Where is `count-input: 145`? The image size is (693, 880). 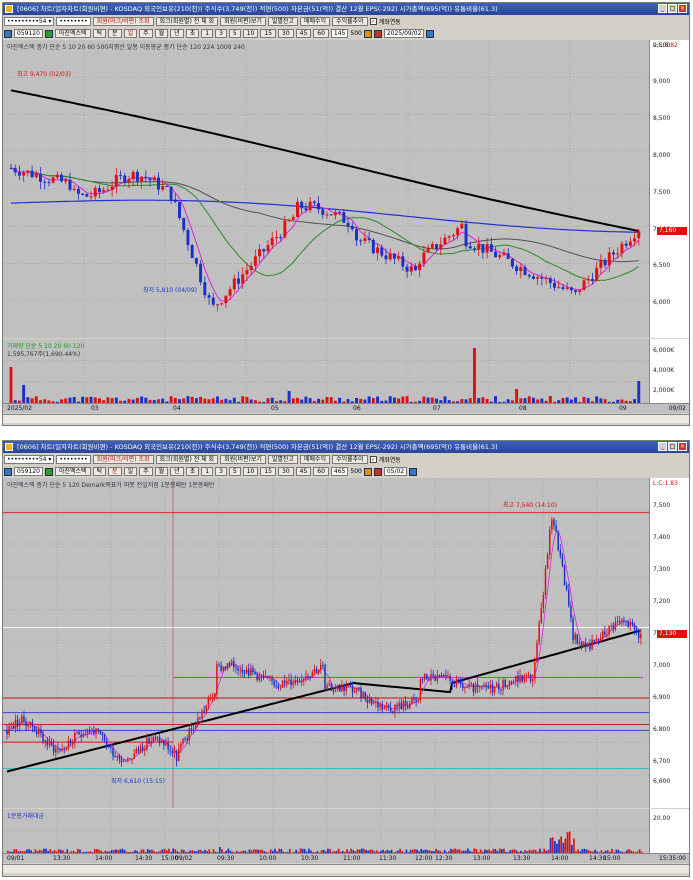 count-input: 145 is located at coordinates (339, 33).